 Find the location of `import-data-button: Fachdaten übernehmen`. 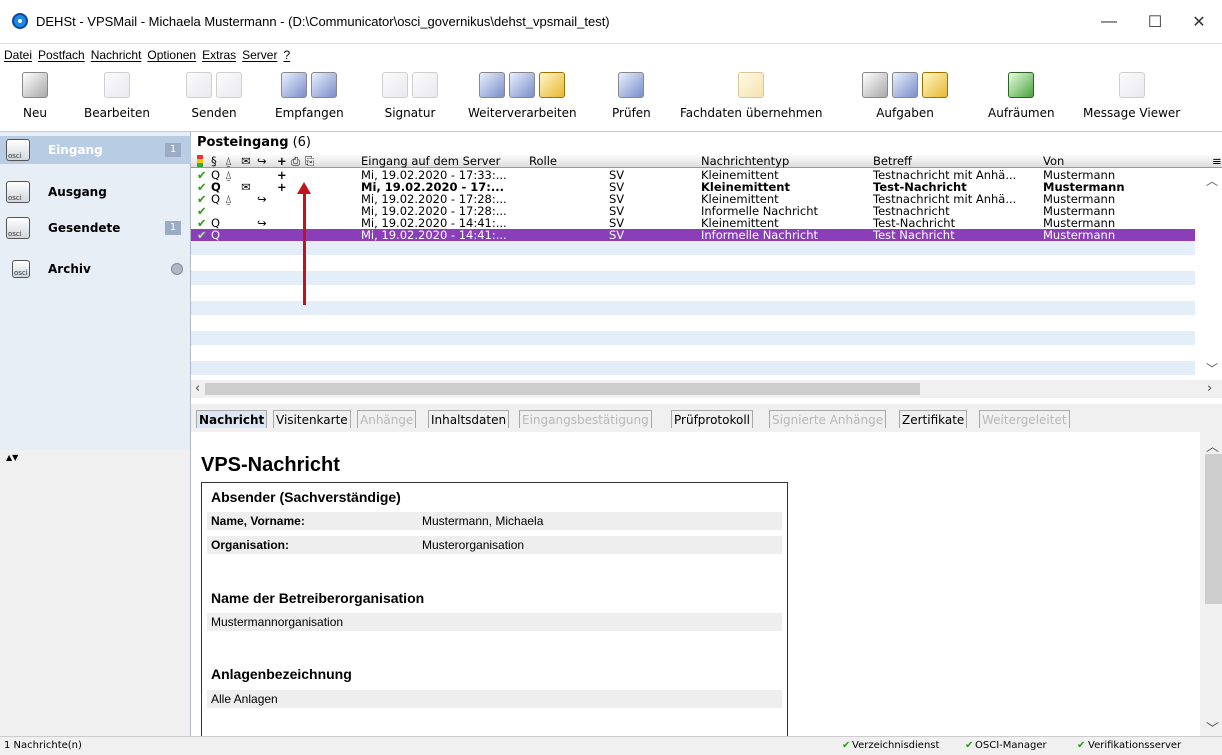

import-data-button: Fachdaten übernehmen is located at coordinates (751, 99).